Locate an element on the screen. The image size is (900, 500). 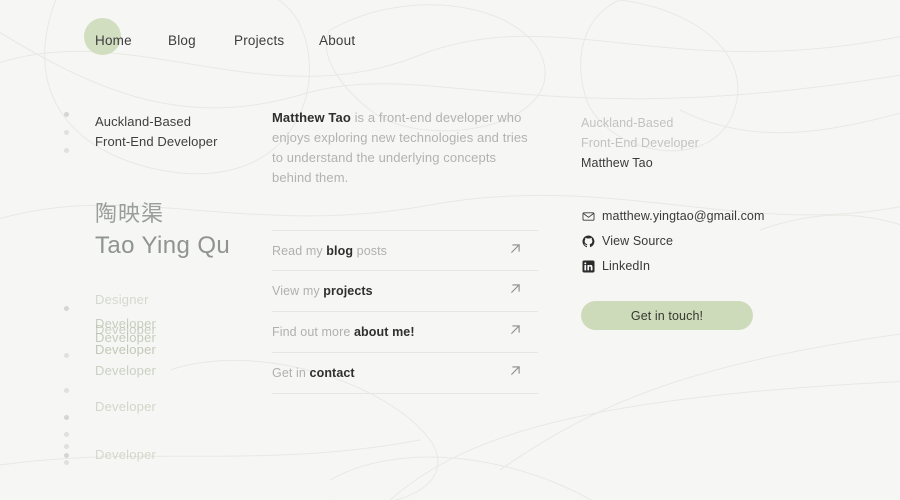
contact-row: matthew.yingtao@gmail.com is located at coordinates (672, 216).